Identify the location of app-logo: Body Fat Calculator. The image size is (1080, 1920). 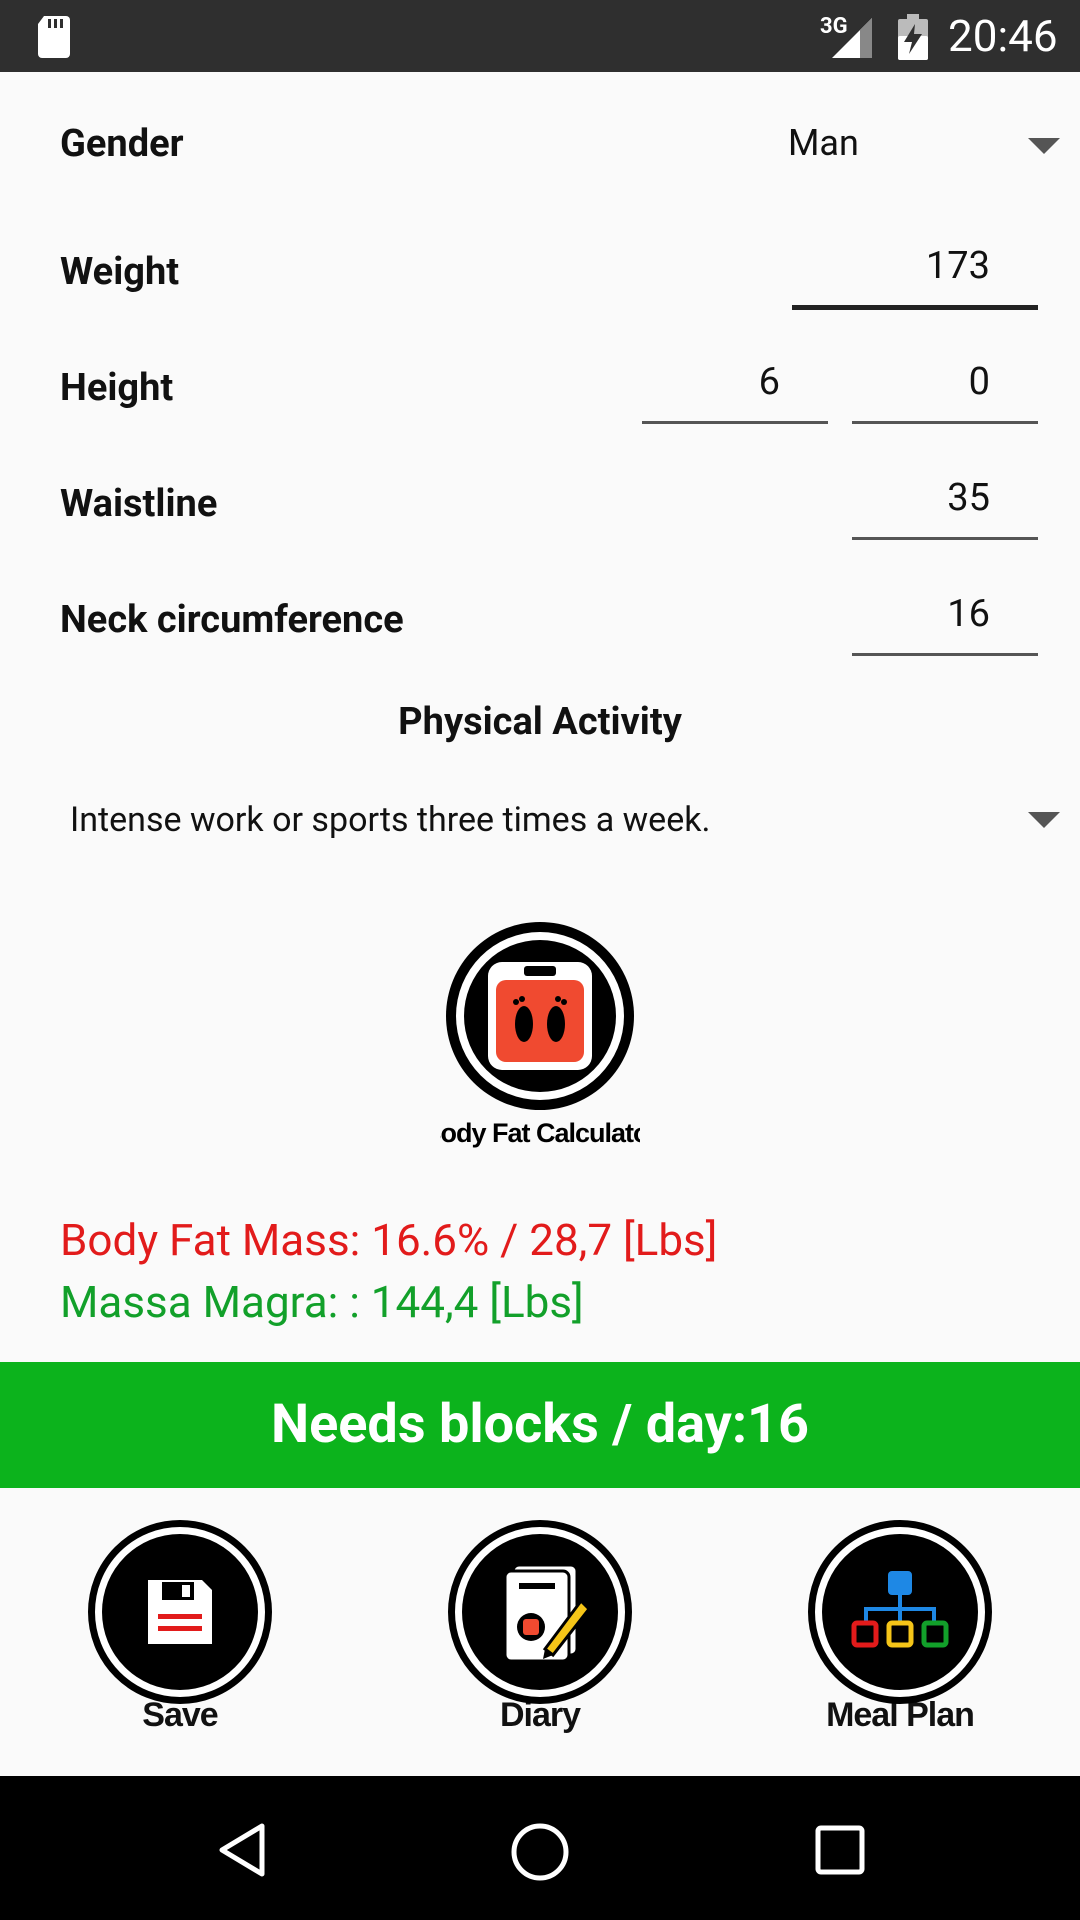
(541, 1035).